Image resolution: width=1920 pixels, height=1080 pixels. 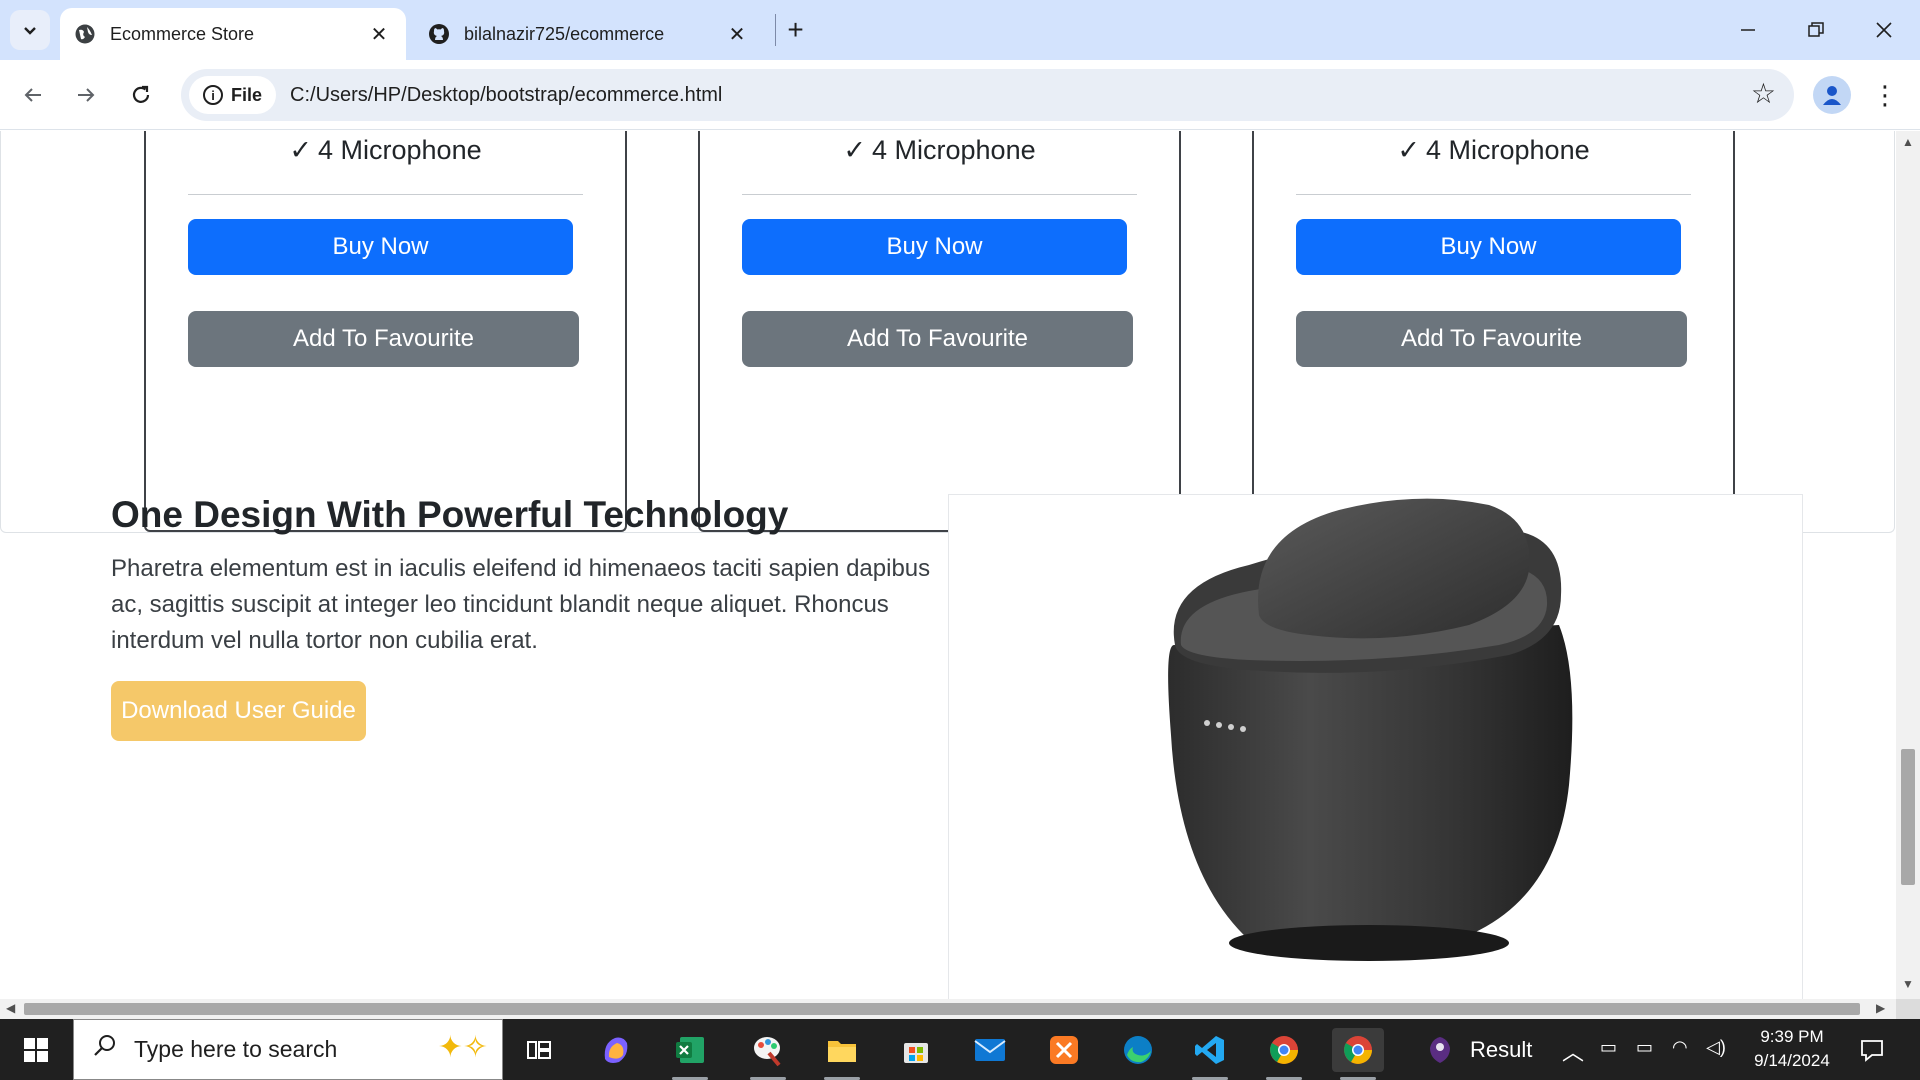 I want to click on xampp-icon, so click(x=1064, y=1050).